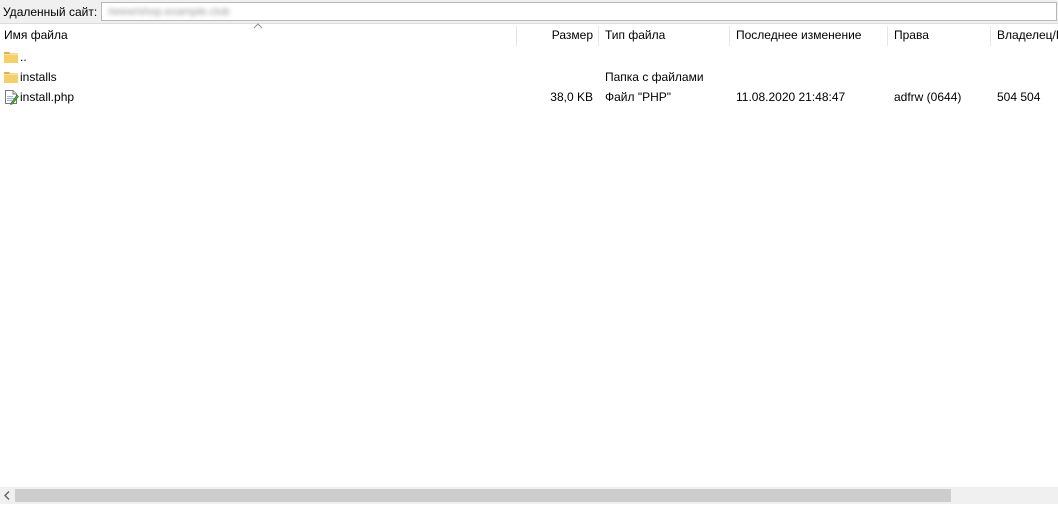  What do you see at coordinates (928, 97) in the screenshot?
I see `file-permissions: adfrw (0644)` at bounding box center [928, 97].